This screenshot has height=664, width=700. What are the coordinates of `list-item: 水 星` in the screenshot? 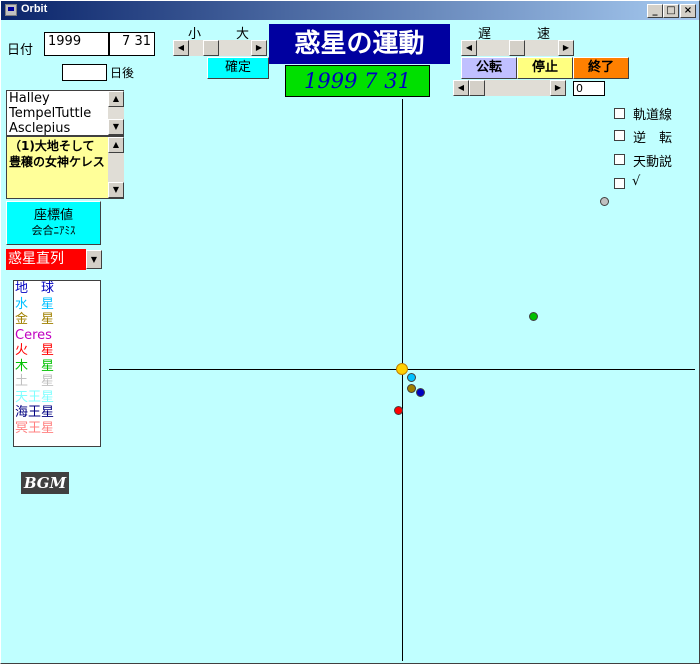 It's located at (35, 304).